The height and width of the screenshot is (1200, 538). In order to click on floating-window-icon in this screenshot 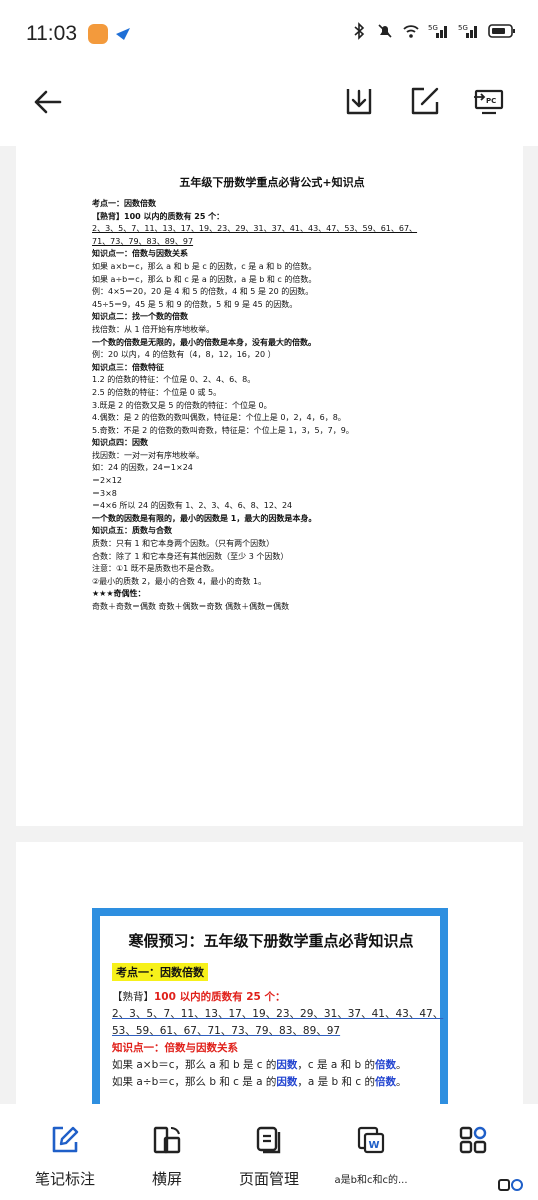, I will do `click(511, 1185)`.